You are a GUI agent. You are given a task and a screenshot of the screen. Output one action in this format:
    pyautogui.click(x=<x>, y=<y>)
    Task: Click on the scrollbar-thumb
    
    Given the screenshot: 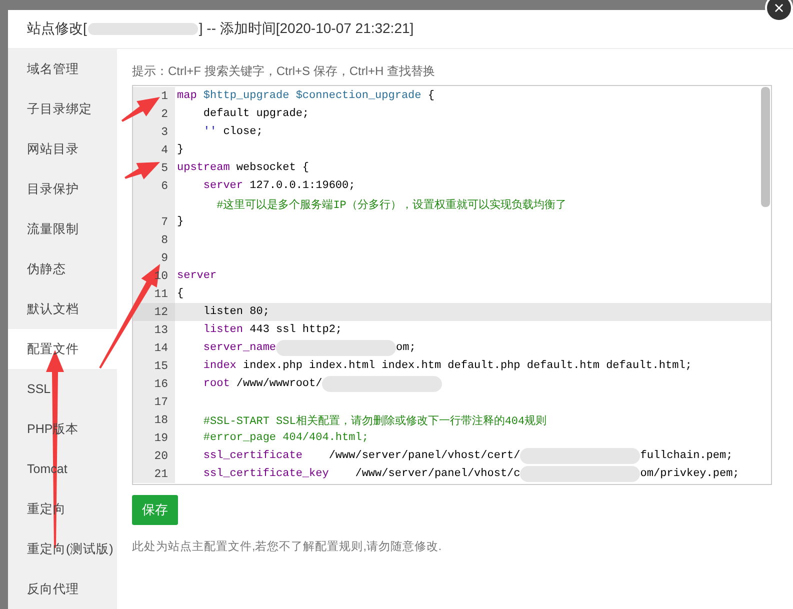 What is the action you would take?
    pyautogui.click(x=765, y=147)
    